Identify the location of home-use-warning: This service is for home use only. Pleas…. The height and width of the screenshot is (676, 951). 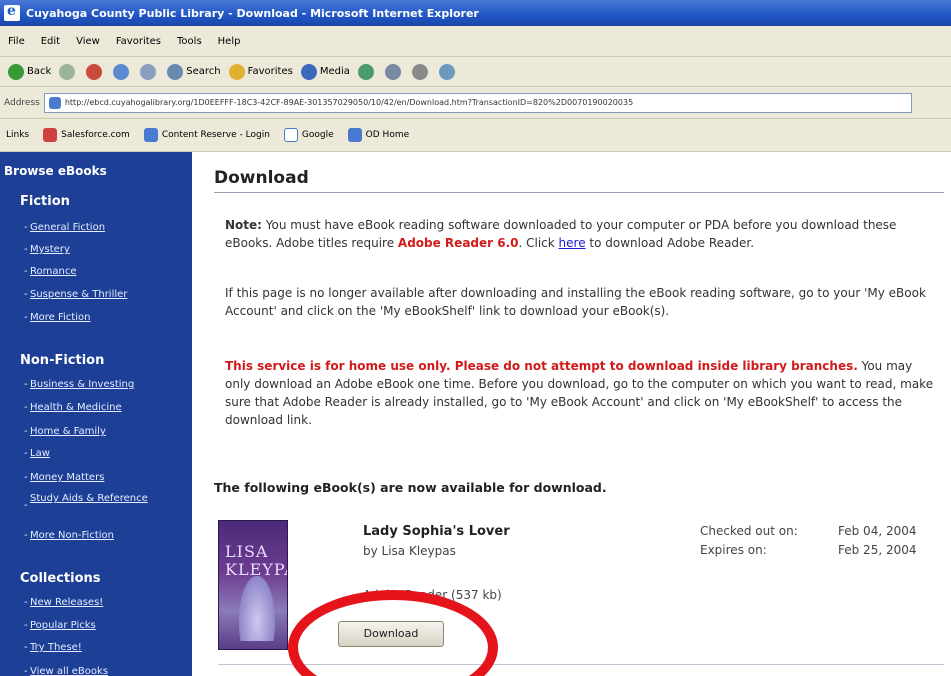
(541, 366).